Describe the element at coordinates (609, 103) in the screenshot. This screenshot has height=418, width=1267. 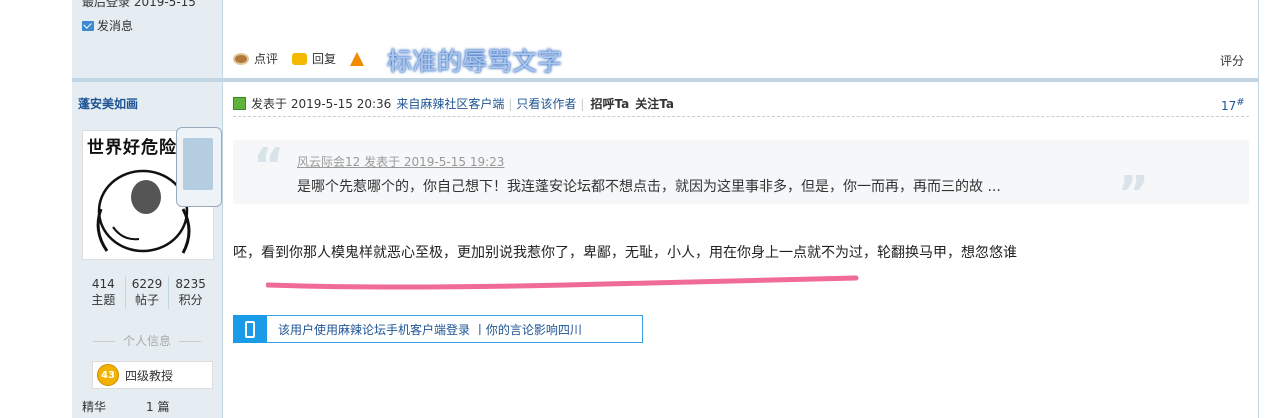
I see `greet-link: 招呼Ta` at that location.